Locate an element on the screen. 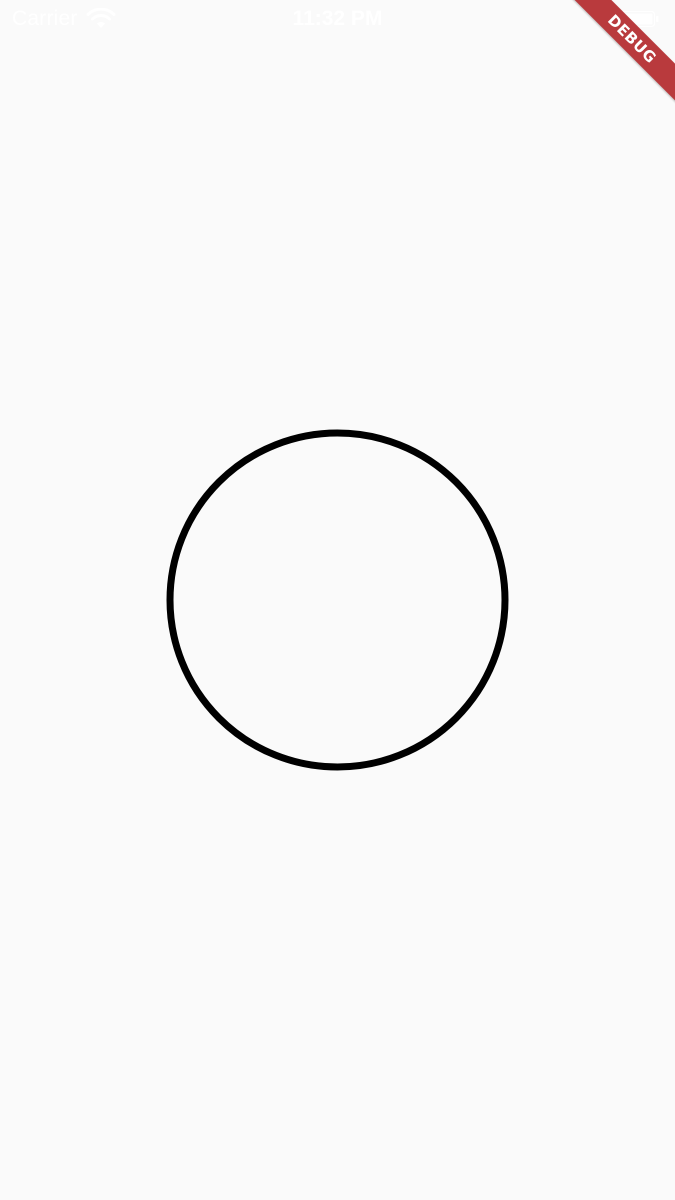 Image resolution: width=675 pixels, height=1200 pixels. battery-icon is located at coordinates (640, 19).